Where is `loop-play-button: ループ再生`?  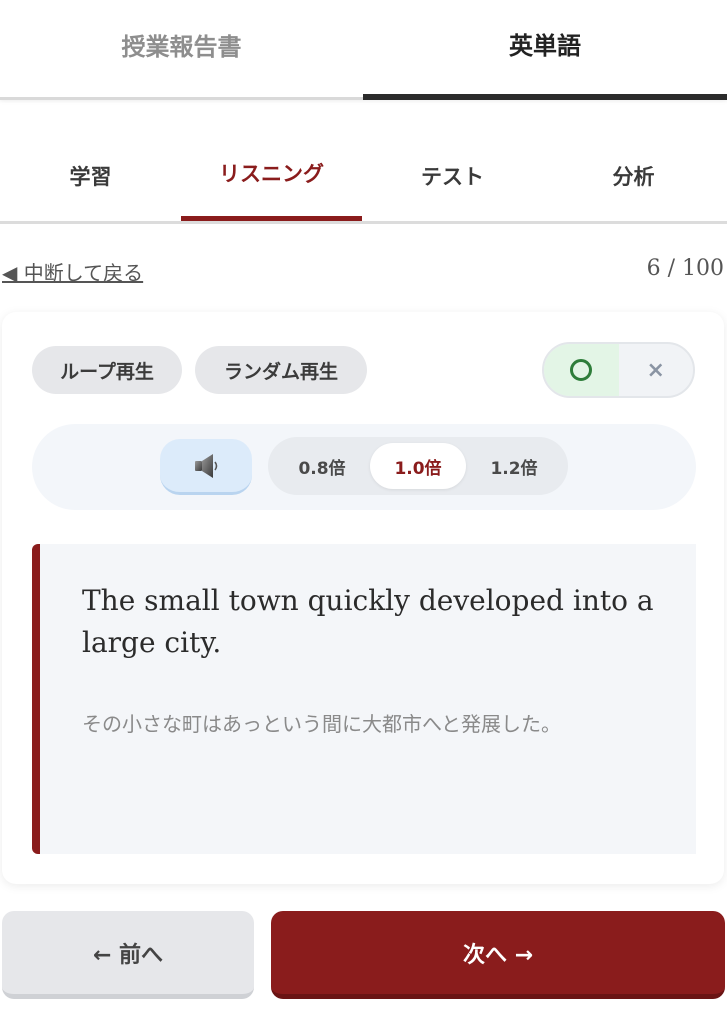 loop-play-button: ループ再生 is located at coordinates (107, 370).